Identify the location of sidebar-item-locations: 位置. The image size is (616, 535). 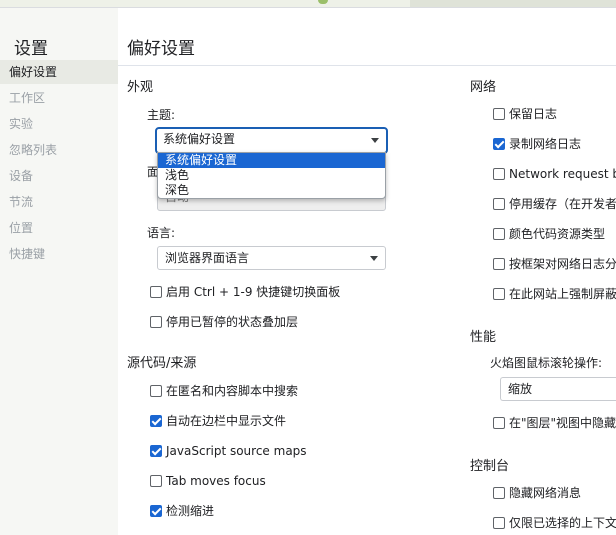
(59, 228).